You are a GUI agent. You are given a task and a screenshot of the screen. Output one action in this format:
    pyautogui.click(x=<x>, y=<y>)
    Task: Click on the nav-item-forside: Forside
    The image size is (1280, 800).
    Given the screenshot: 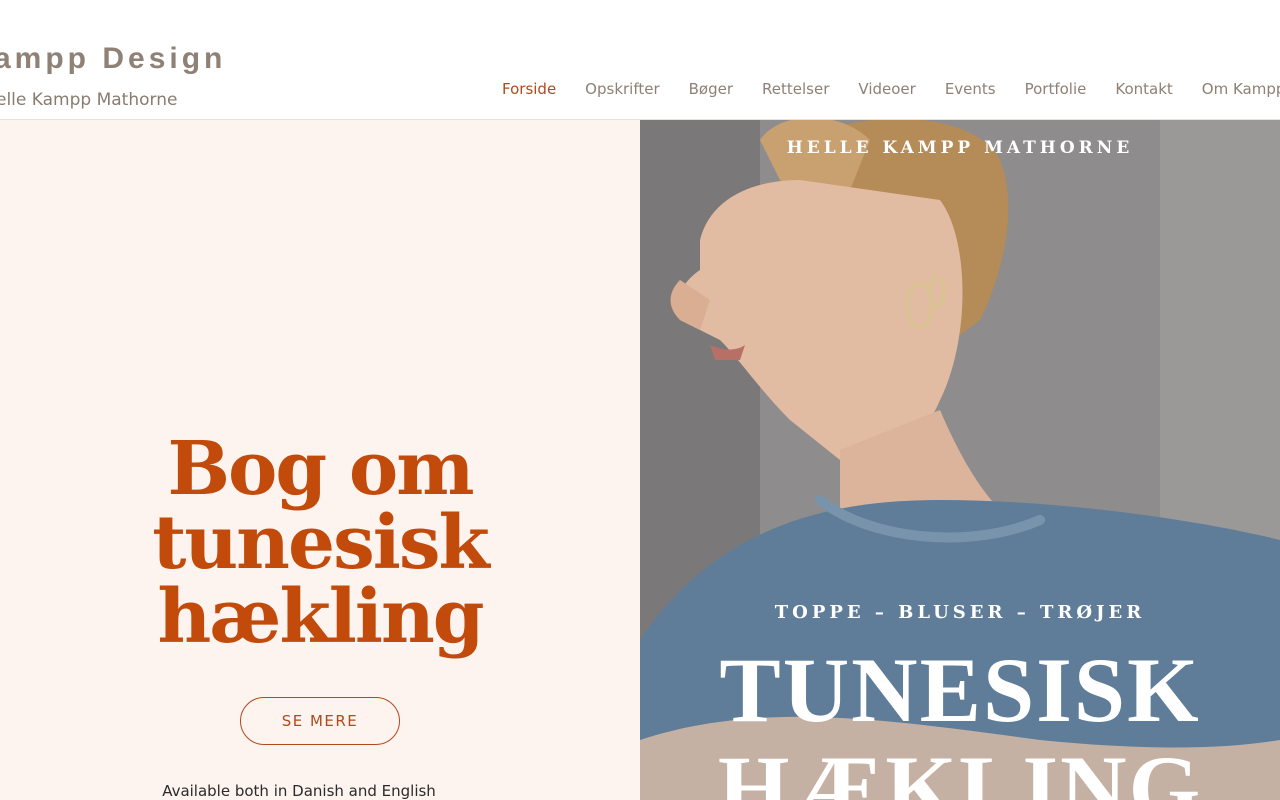 What is the action you would take?
    pyautogui.click(x=529, y=89)
    